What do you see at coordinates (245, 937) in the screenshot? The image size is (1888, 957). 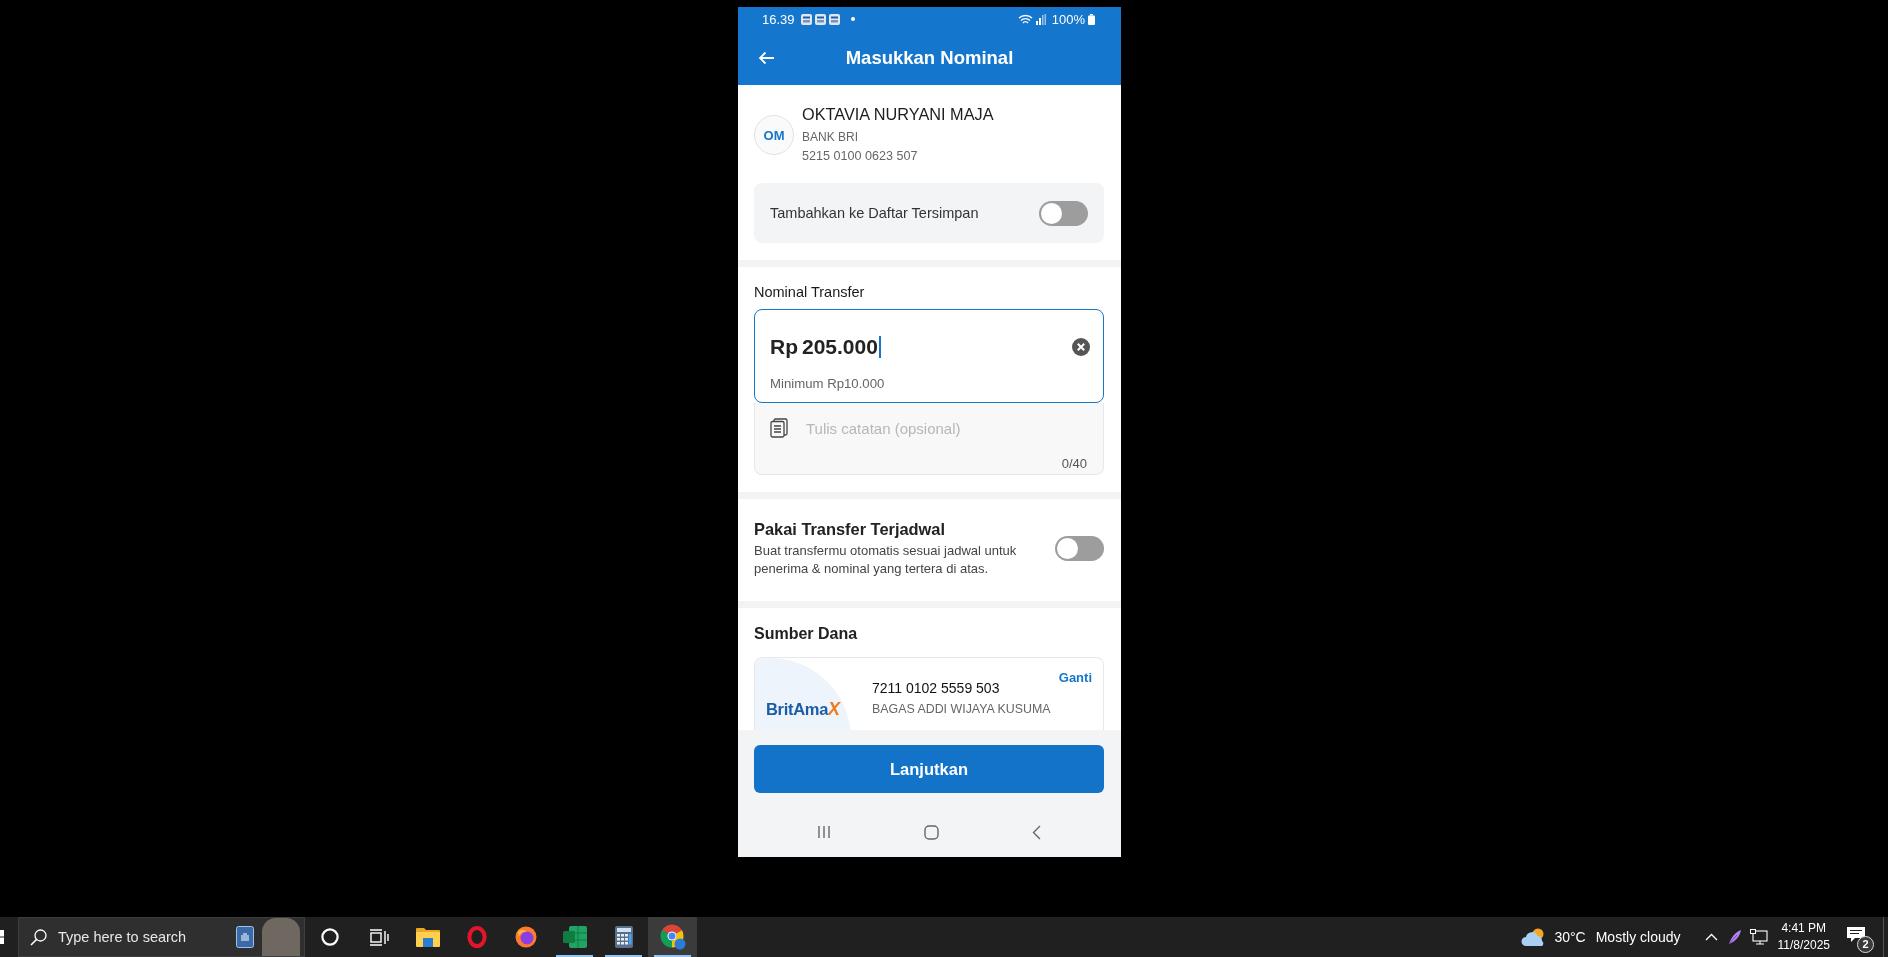 I see `card-icon` at bounding box center [245, 937].